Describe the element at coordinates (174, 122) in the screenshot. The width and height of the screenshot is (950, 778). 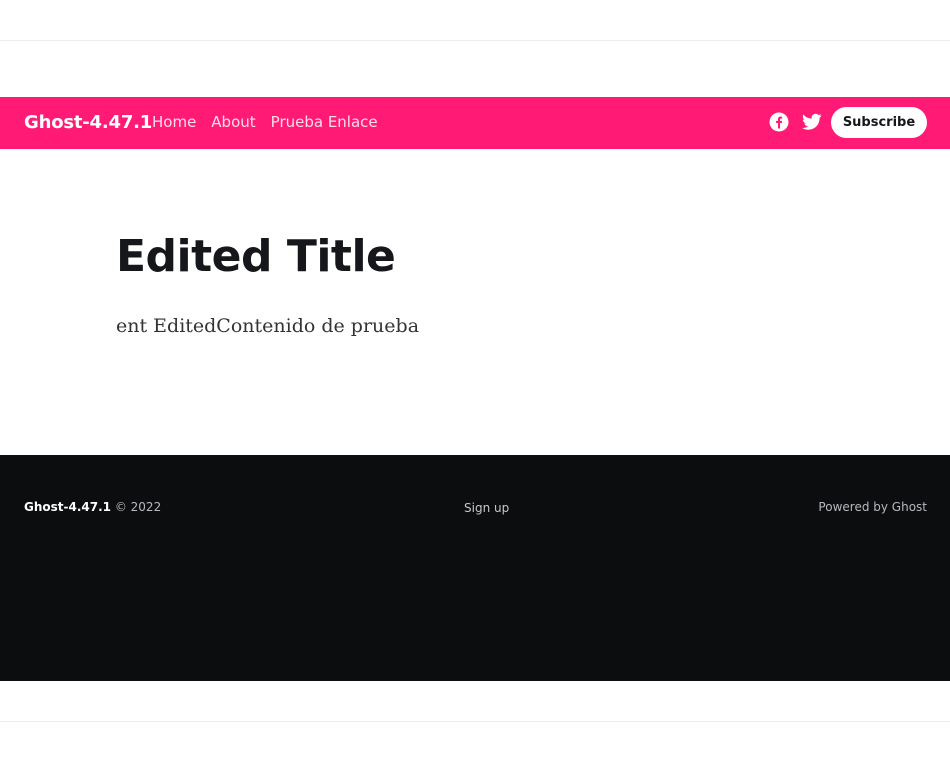
I see `nav-item-home: Home` at that location.